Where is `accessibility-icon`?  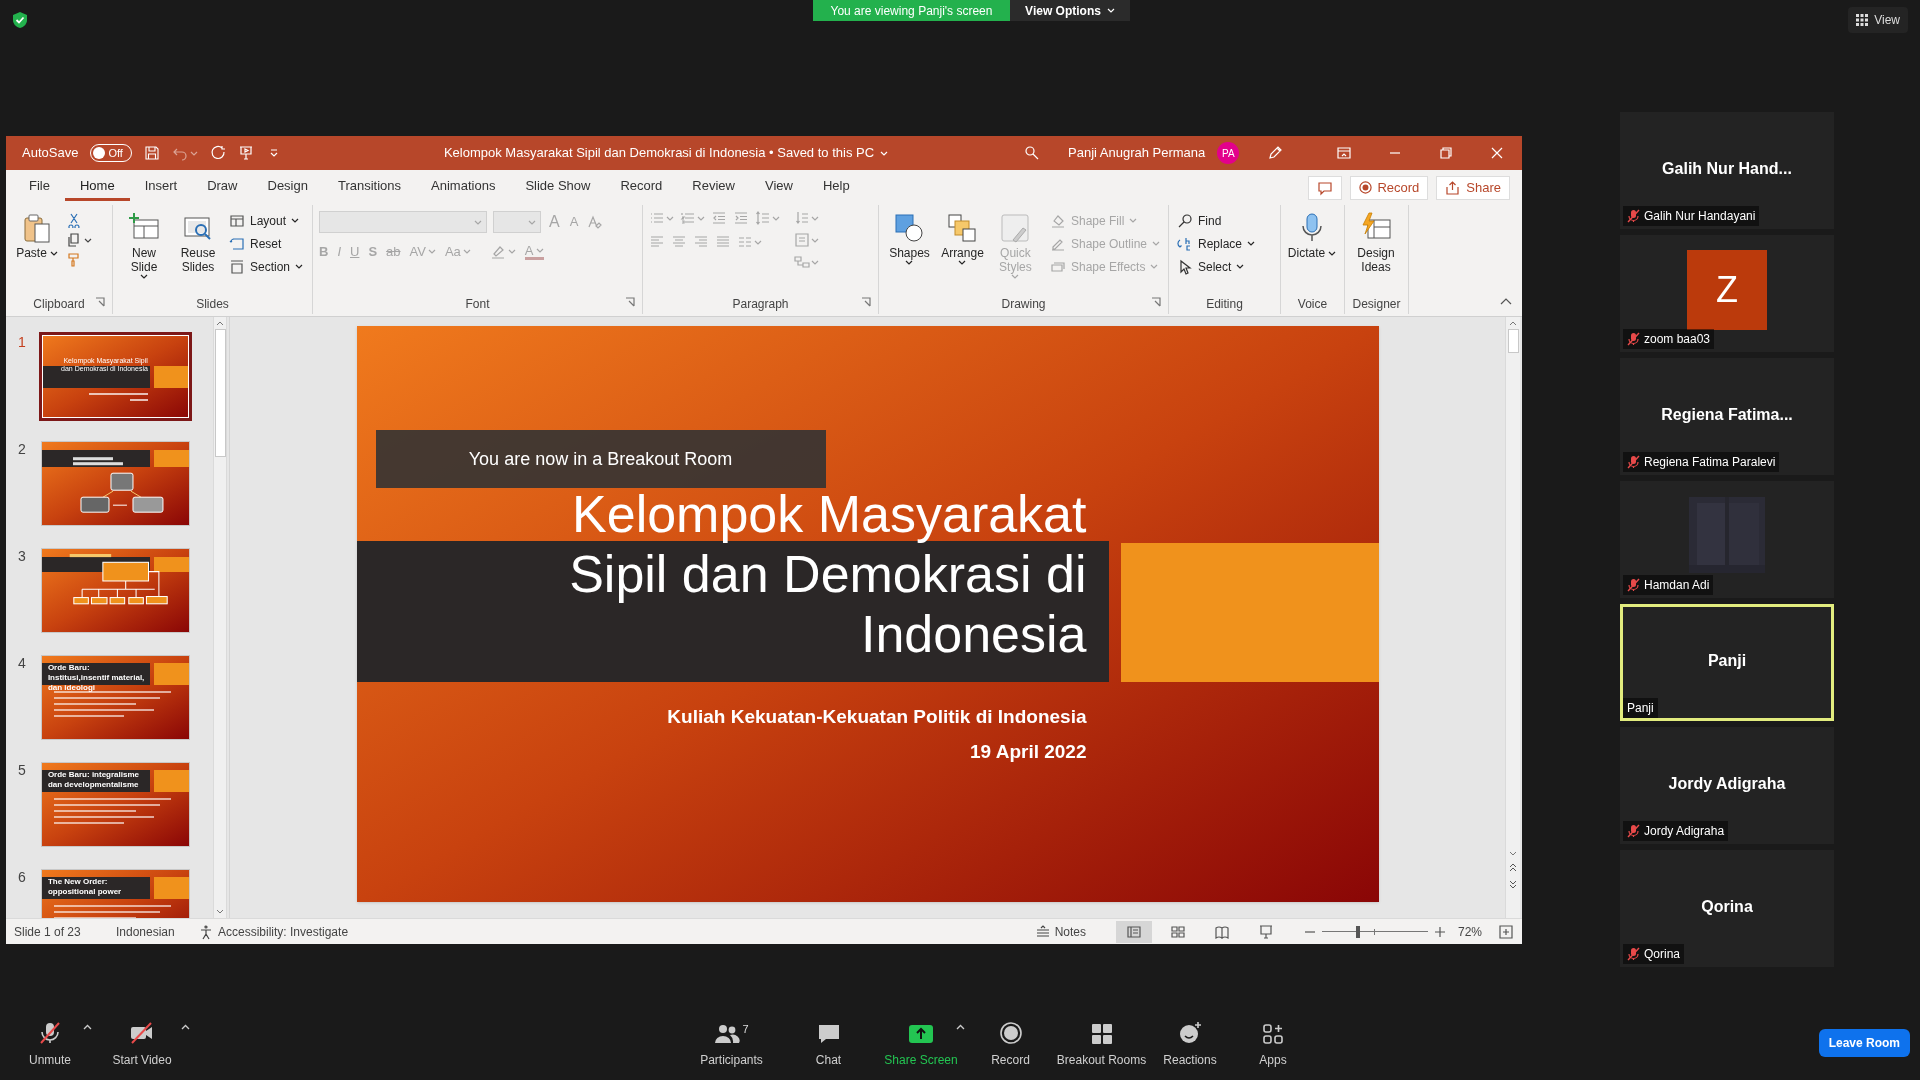 accessibility-icon is located at coordinates (206, 931).